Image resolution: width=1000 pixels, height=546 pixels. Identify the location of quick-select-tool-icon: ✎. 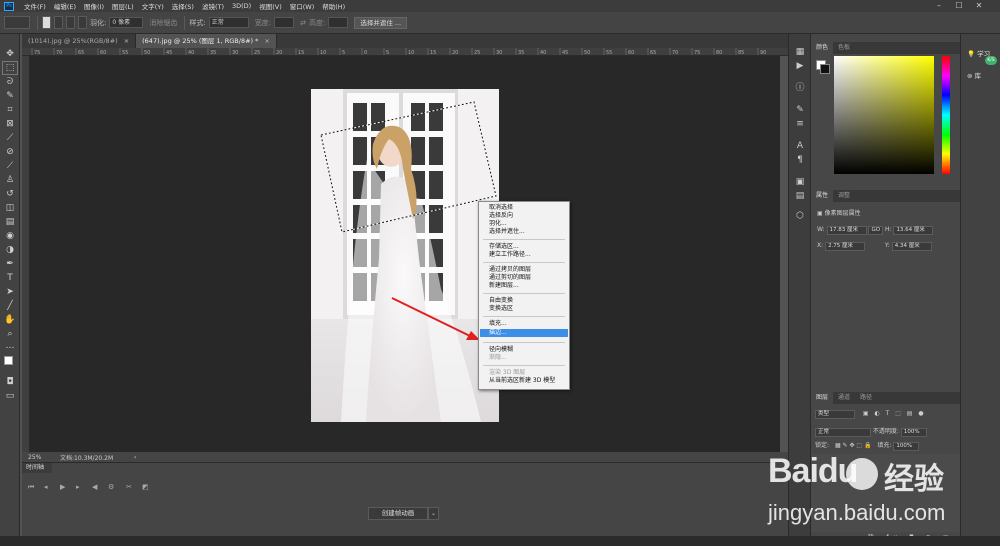
(10, 96).